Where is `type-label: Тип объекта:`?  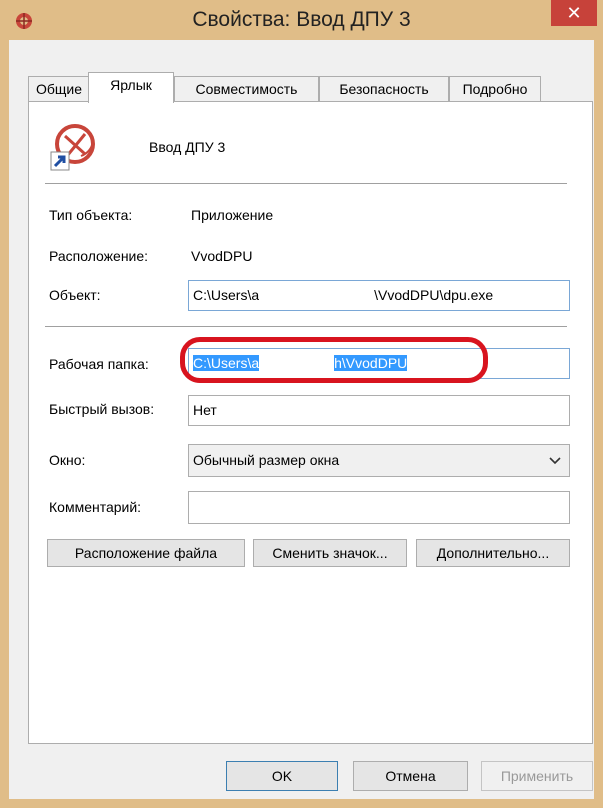 type-label: Тип объекта: is located at coordinates (91, 215).